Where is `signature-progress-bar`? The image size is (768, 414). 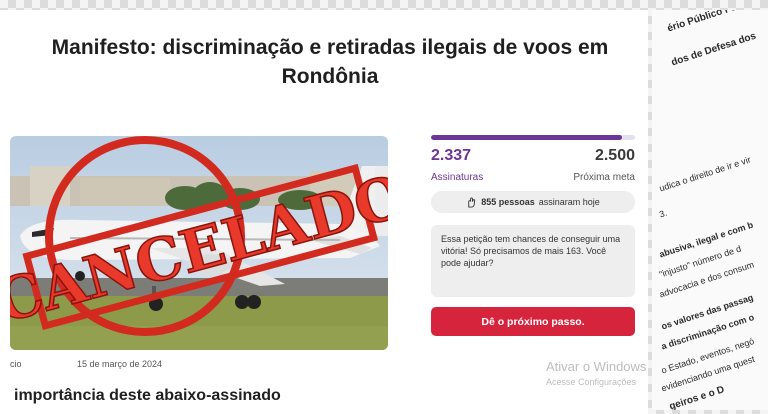 signature-progress-bar is located at coordinates (533, 137).